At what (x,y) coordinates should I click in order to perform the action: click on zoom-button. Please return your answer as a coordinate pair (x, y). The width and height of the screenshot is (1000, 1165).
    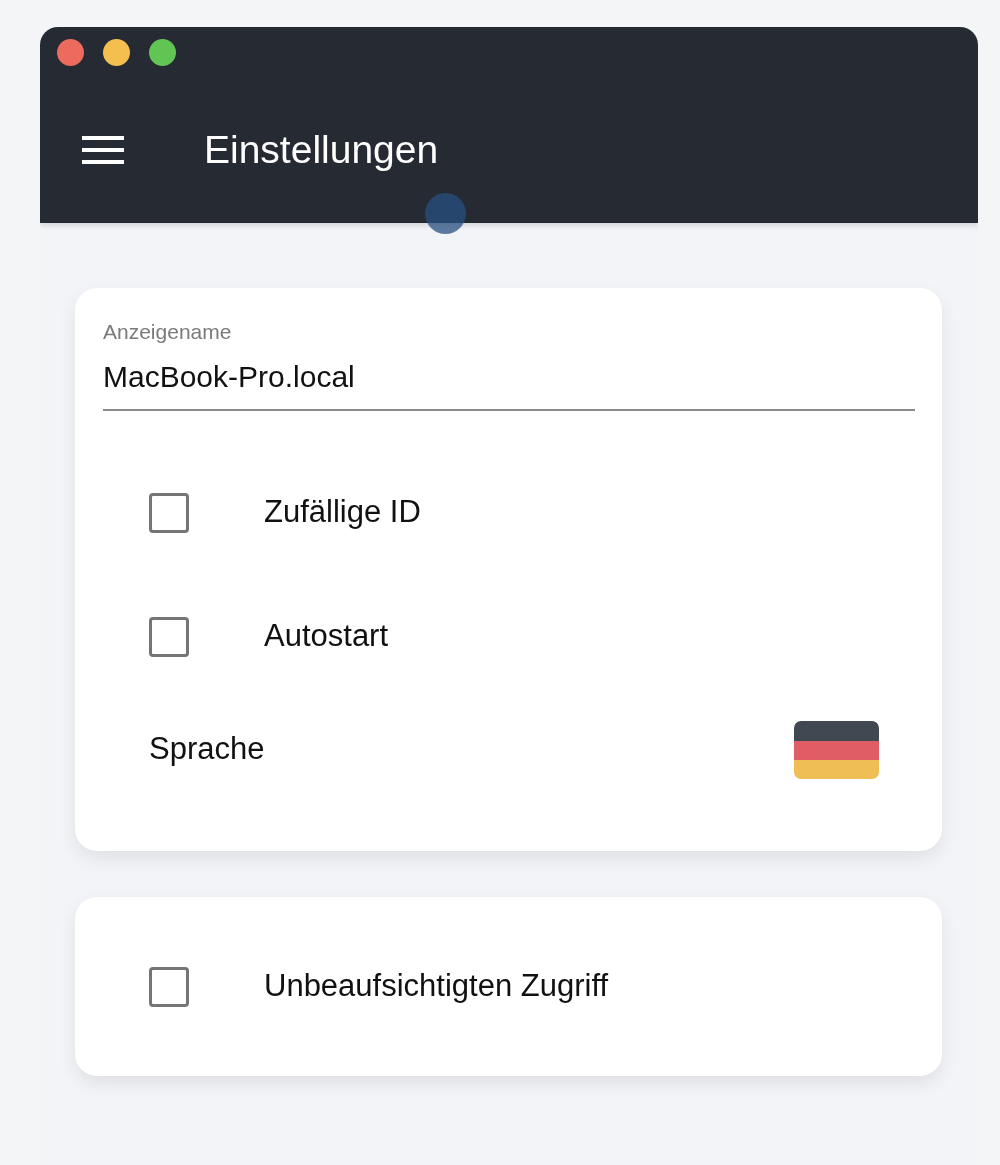
    Looking at the image, I should click on (162, 52).